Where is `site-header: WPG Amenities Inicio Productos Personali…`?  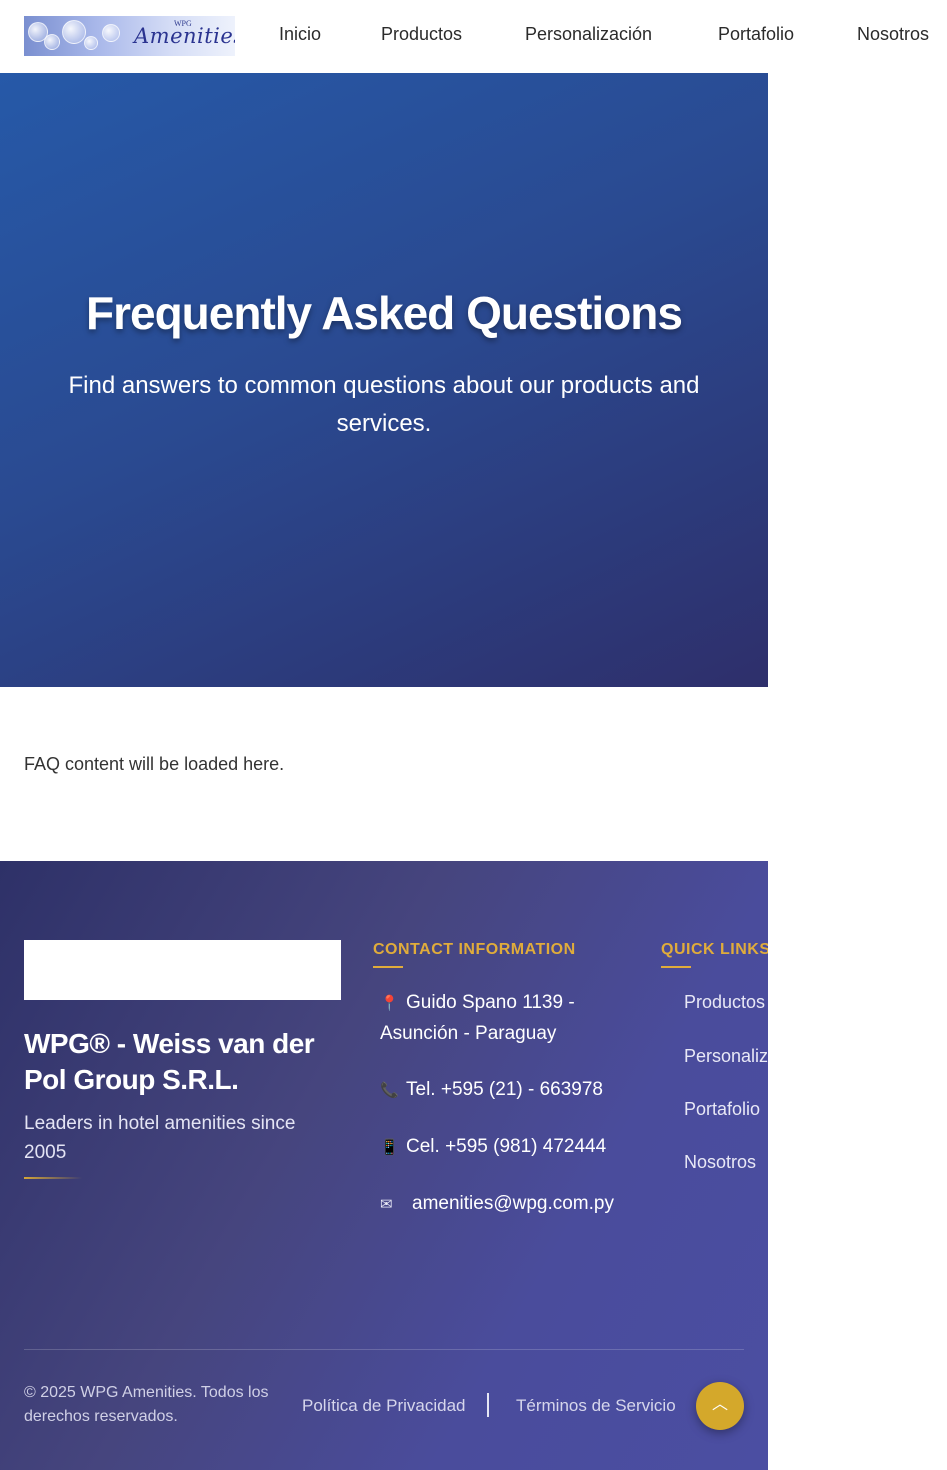 site-header: WPG Amenities Inicio Productos Personali… is located at coordinates (473, 36).